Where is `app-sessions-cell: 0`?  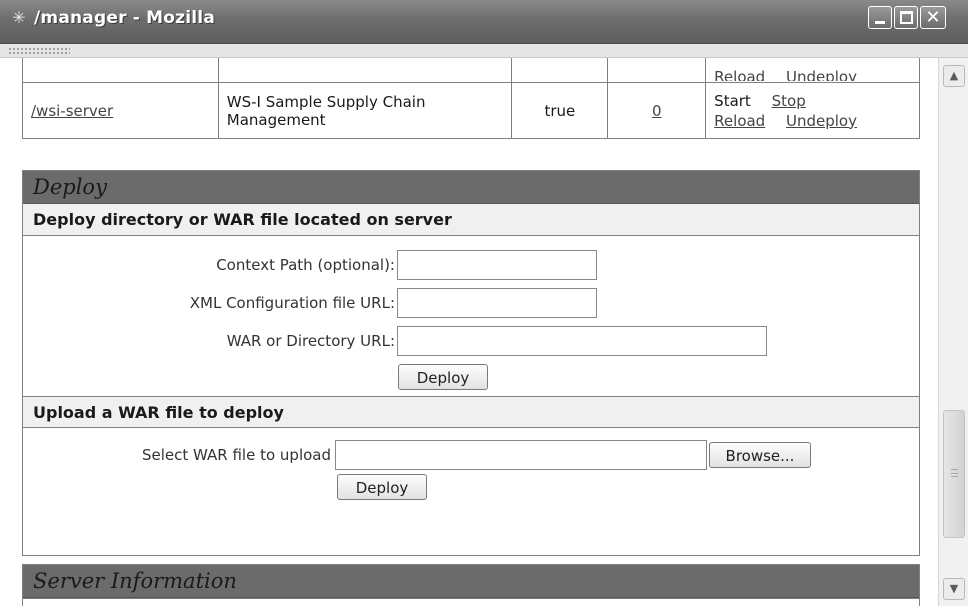
app-sessions-cell: 0 is located at coordinates (657, 110).